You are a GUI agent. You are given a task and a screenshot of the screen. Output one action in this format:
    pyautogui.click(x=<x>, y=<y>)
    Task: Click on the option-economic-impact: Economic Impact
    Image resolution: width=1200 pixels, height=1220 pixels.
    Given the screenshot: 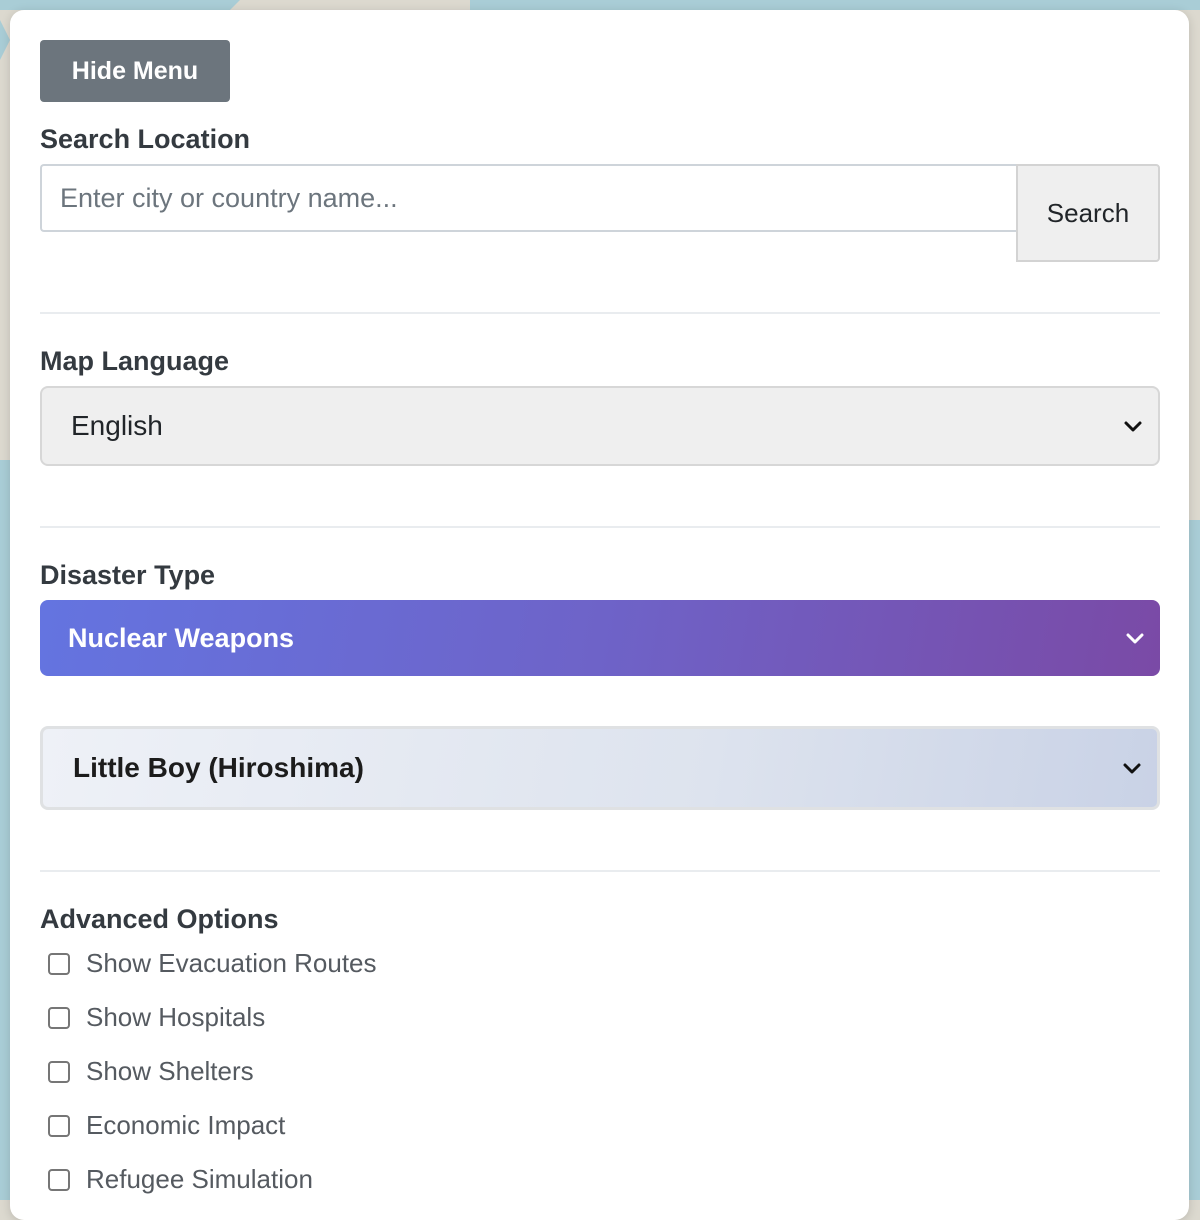 What is the action you would take?
    pyautogui.click(x=166, y=1125)
    